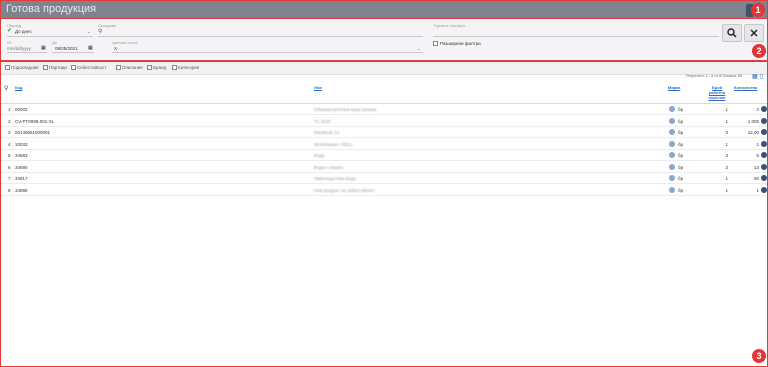  I want to click on row-name: T1 2020, so click(322, 121).